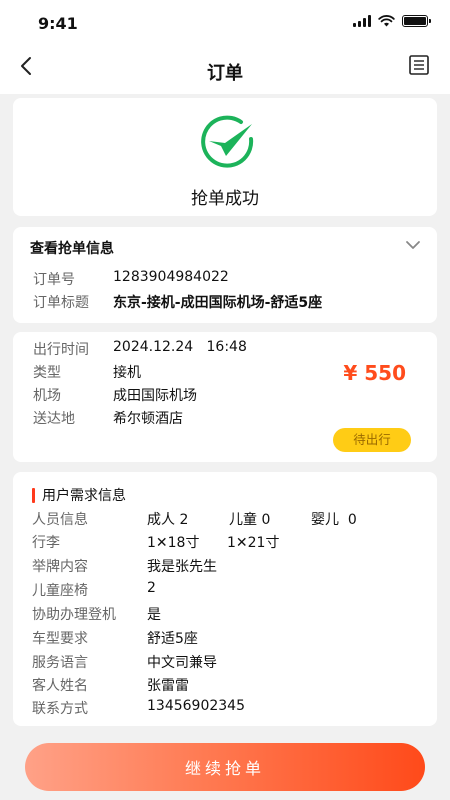  What do you see at coordinates (60, 567) in the screenshot?
I see `sign-label: 举牌内容` at bounding box center [60, 567].